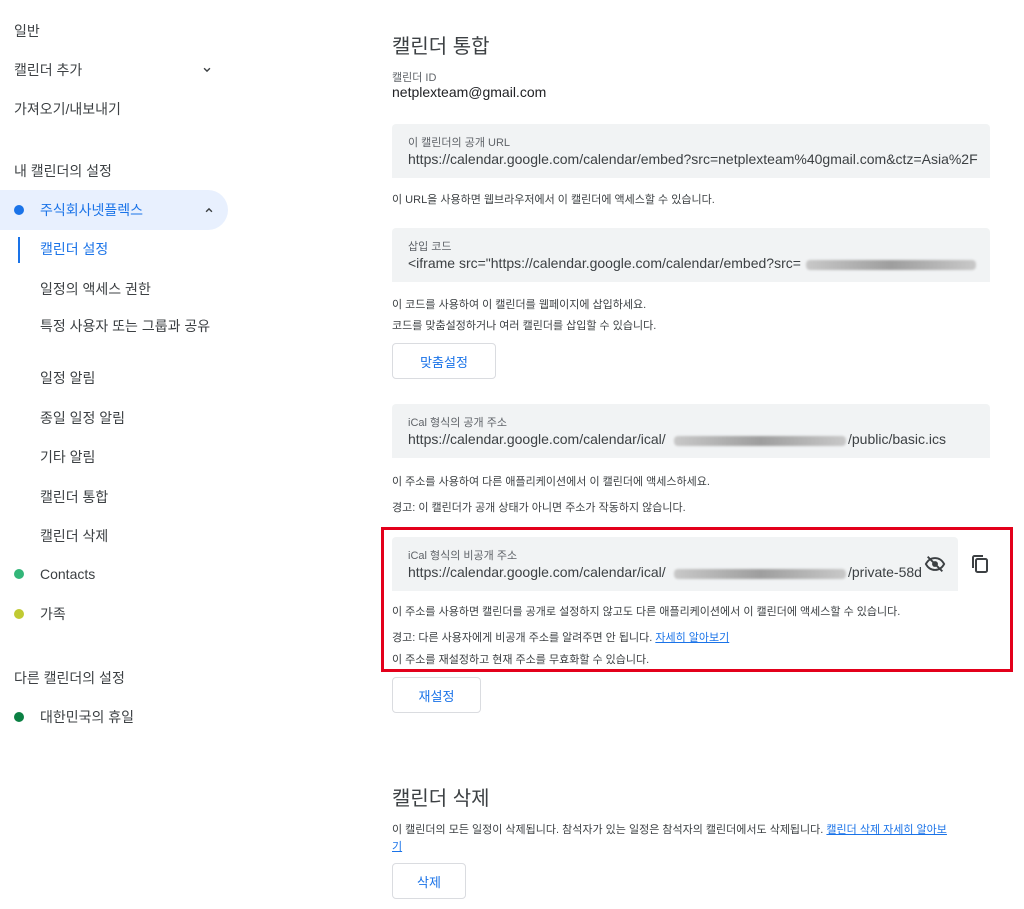 This screenshot has width=1024, height=909. I want to click on ical-public-label: iCal 형식의 공개 주소, so click(457, 423).